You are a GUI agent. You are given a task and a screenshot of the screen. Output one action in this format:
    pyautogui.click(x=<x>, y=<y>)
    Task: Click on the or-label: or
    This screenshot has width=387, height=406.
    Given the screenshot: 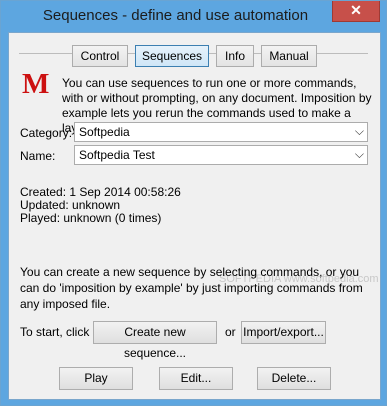 What is the action you would take?
    pyautogui.click(x=230, y=332)
    